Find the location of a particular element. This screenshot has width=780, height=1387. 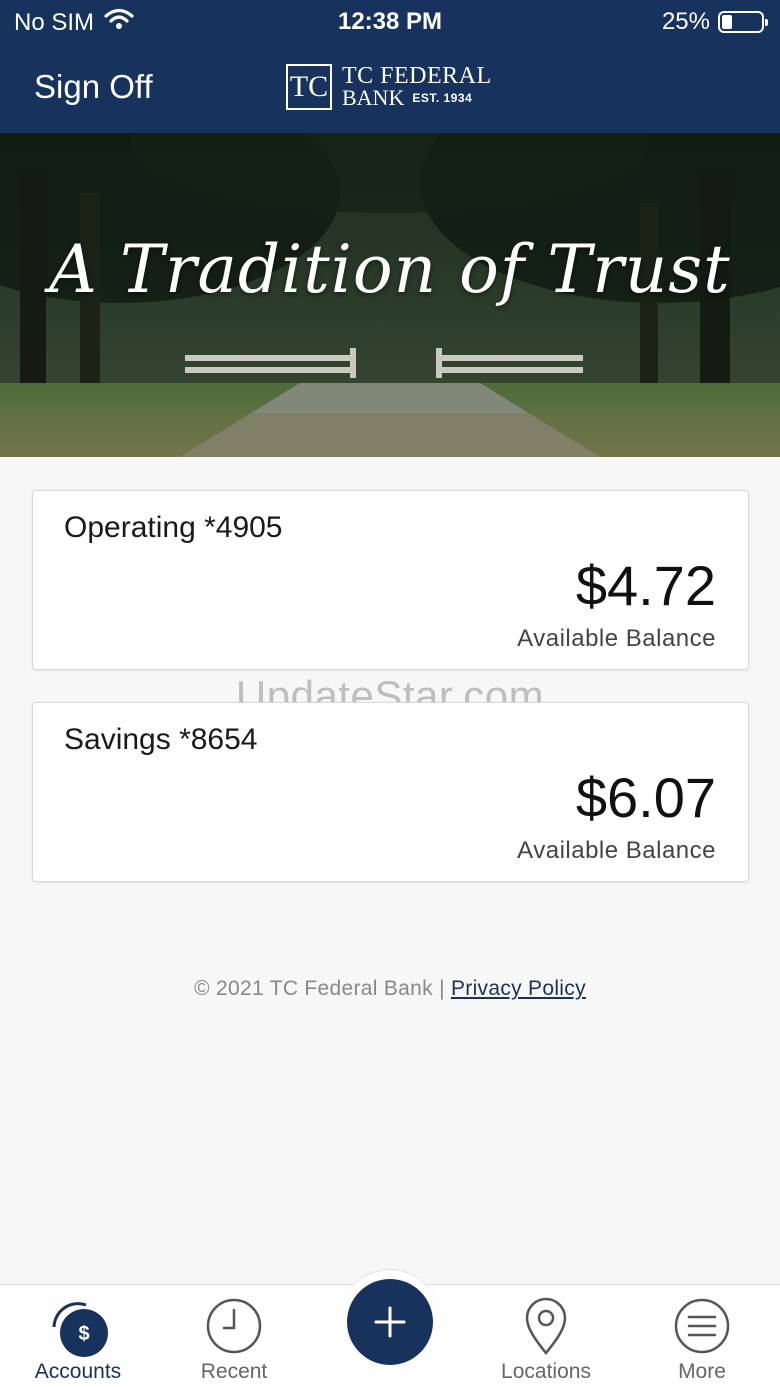

tab-more: More is located at coordinates (702, 1336).